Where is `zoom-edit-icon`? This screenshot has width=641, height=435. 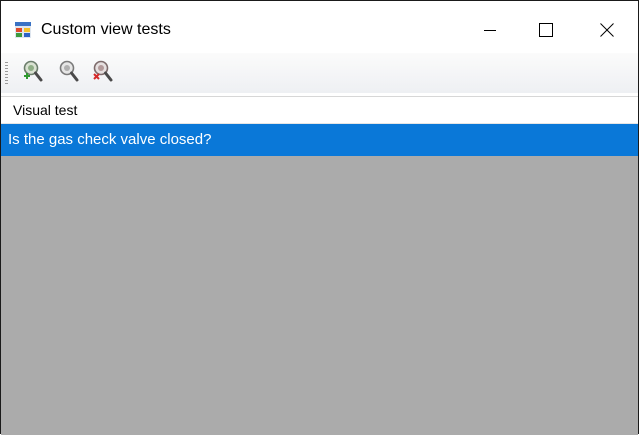 zoom-edit-icon is located at coordinates (69, 72).